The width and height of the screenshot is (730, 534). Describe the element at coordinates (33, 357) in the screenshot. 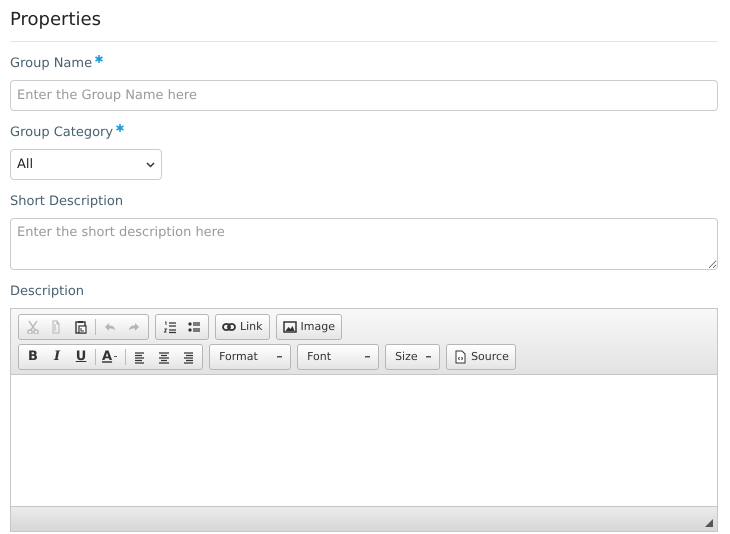

I see `bold-button: B` at that location.